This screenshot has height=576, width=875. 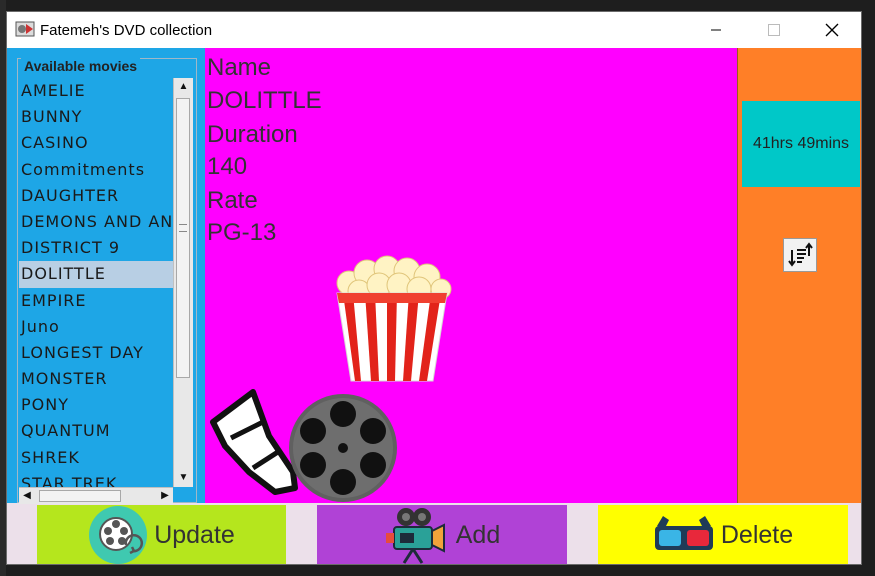 I want to click on list-item: DAUGHTER, so click(x=96, y=196).